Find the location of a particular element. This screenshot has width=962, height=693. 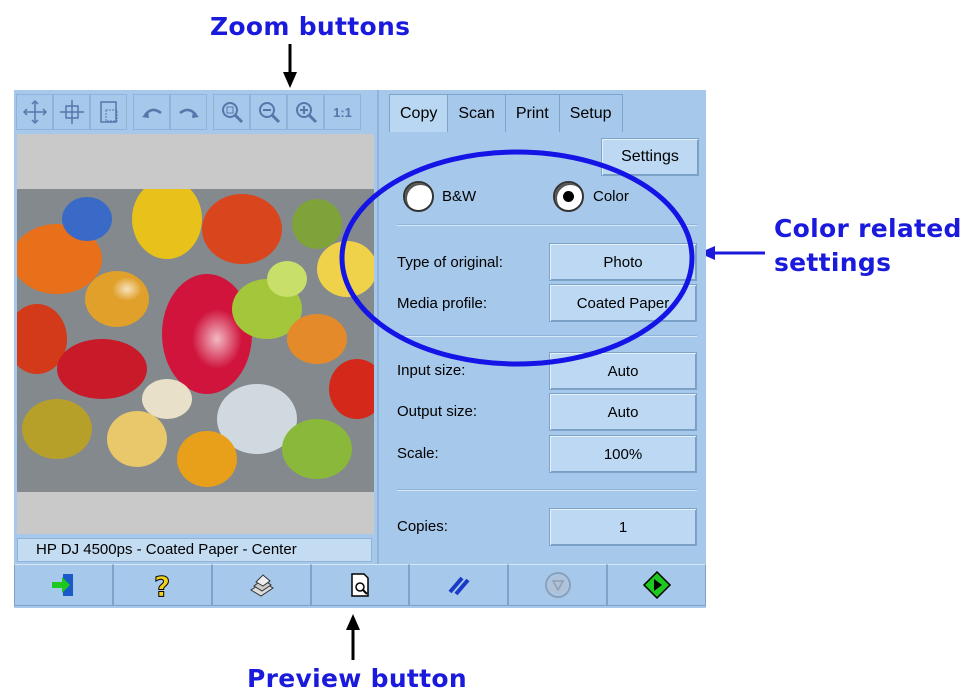

undo-rotate-icon is located at coordinates (151, 113).